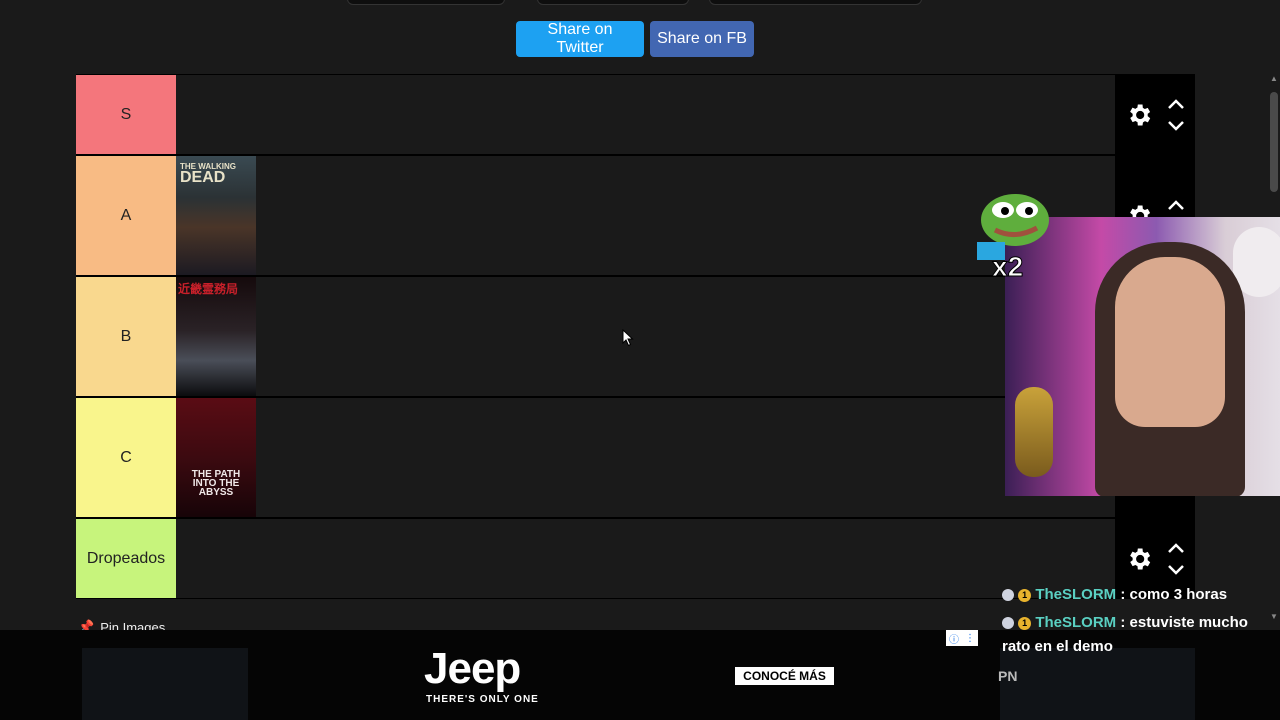  Describe the element at coordinates (126, 114) in the screenshot. I see `tier-label-s: S` at that location.